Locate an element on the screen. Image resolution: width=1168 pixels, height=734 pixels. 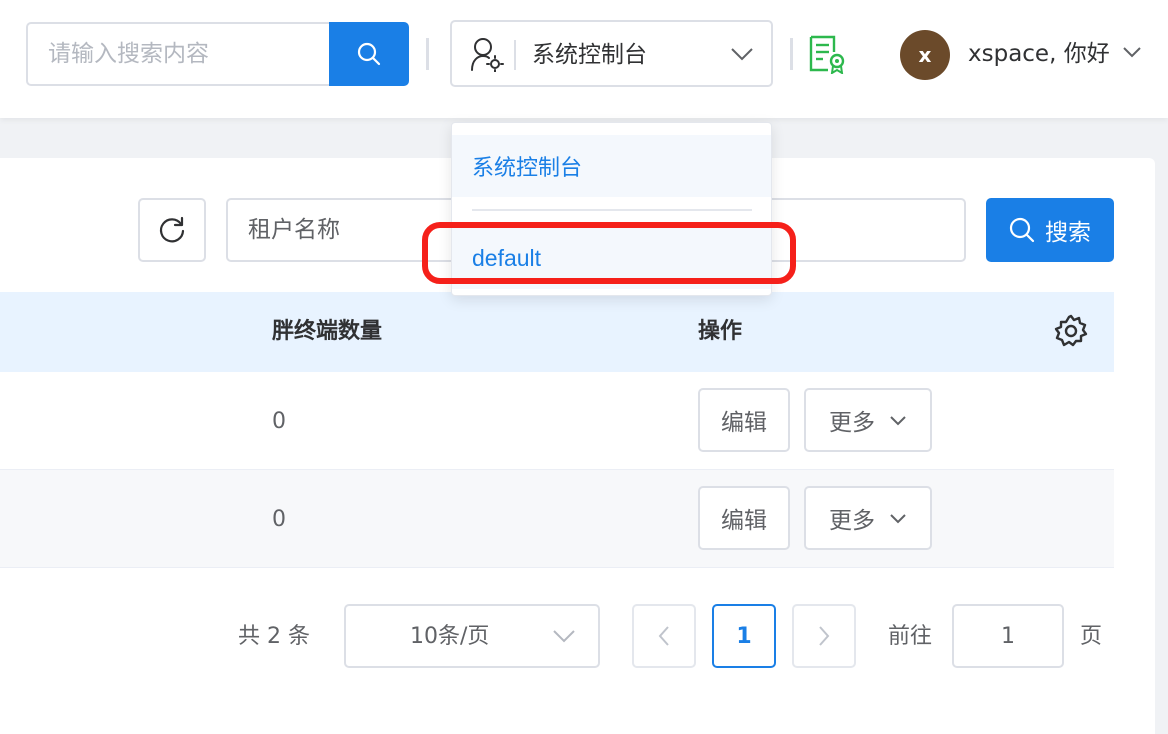
page-size-select: 10条/页 is located at coordinates (472, 636).